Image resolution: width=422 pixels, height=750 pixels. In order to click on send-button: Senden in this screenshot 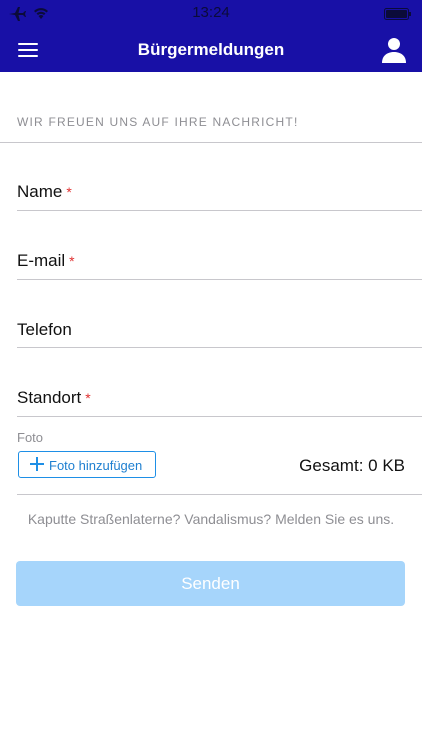, I will do `click(210, 583)`.